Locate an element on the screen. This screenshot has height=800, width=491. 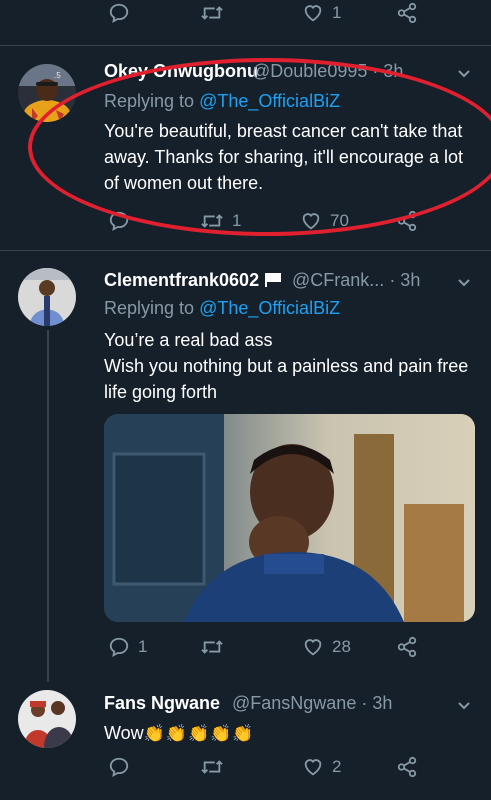
tweet-action-bar: 1 28 is located at coordinates (245, 651).